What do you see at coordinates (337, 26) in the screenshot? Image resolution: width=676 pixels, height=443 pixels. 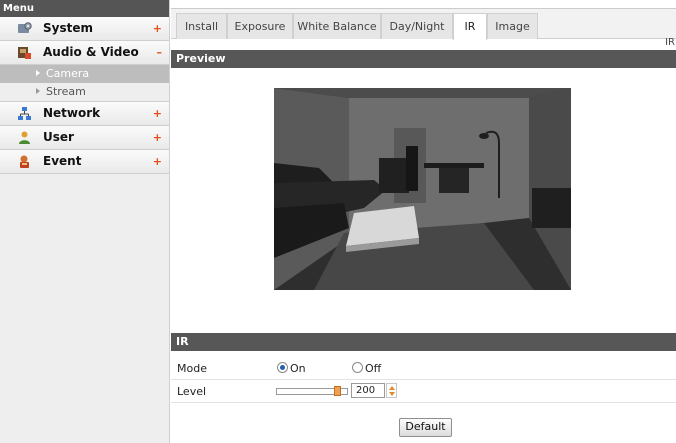 I see `tab-white-balance: White Balance` at bounding box center [337, 26].